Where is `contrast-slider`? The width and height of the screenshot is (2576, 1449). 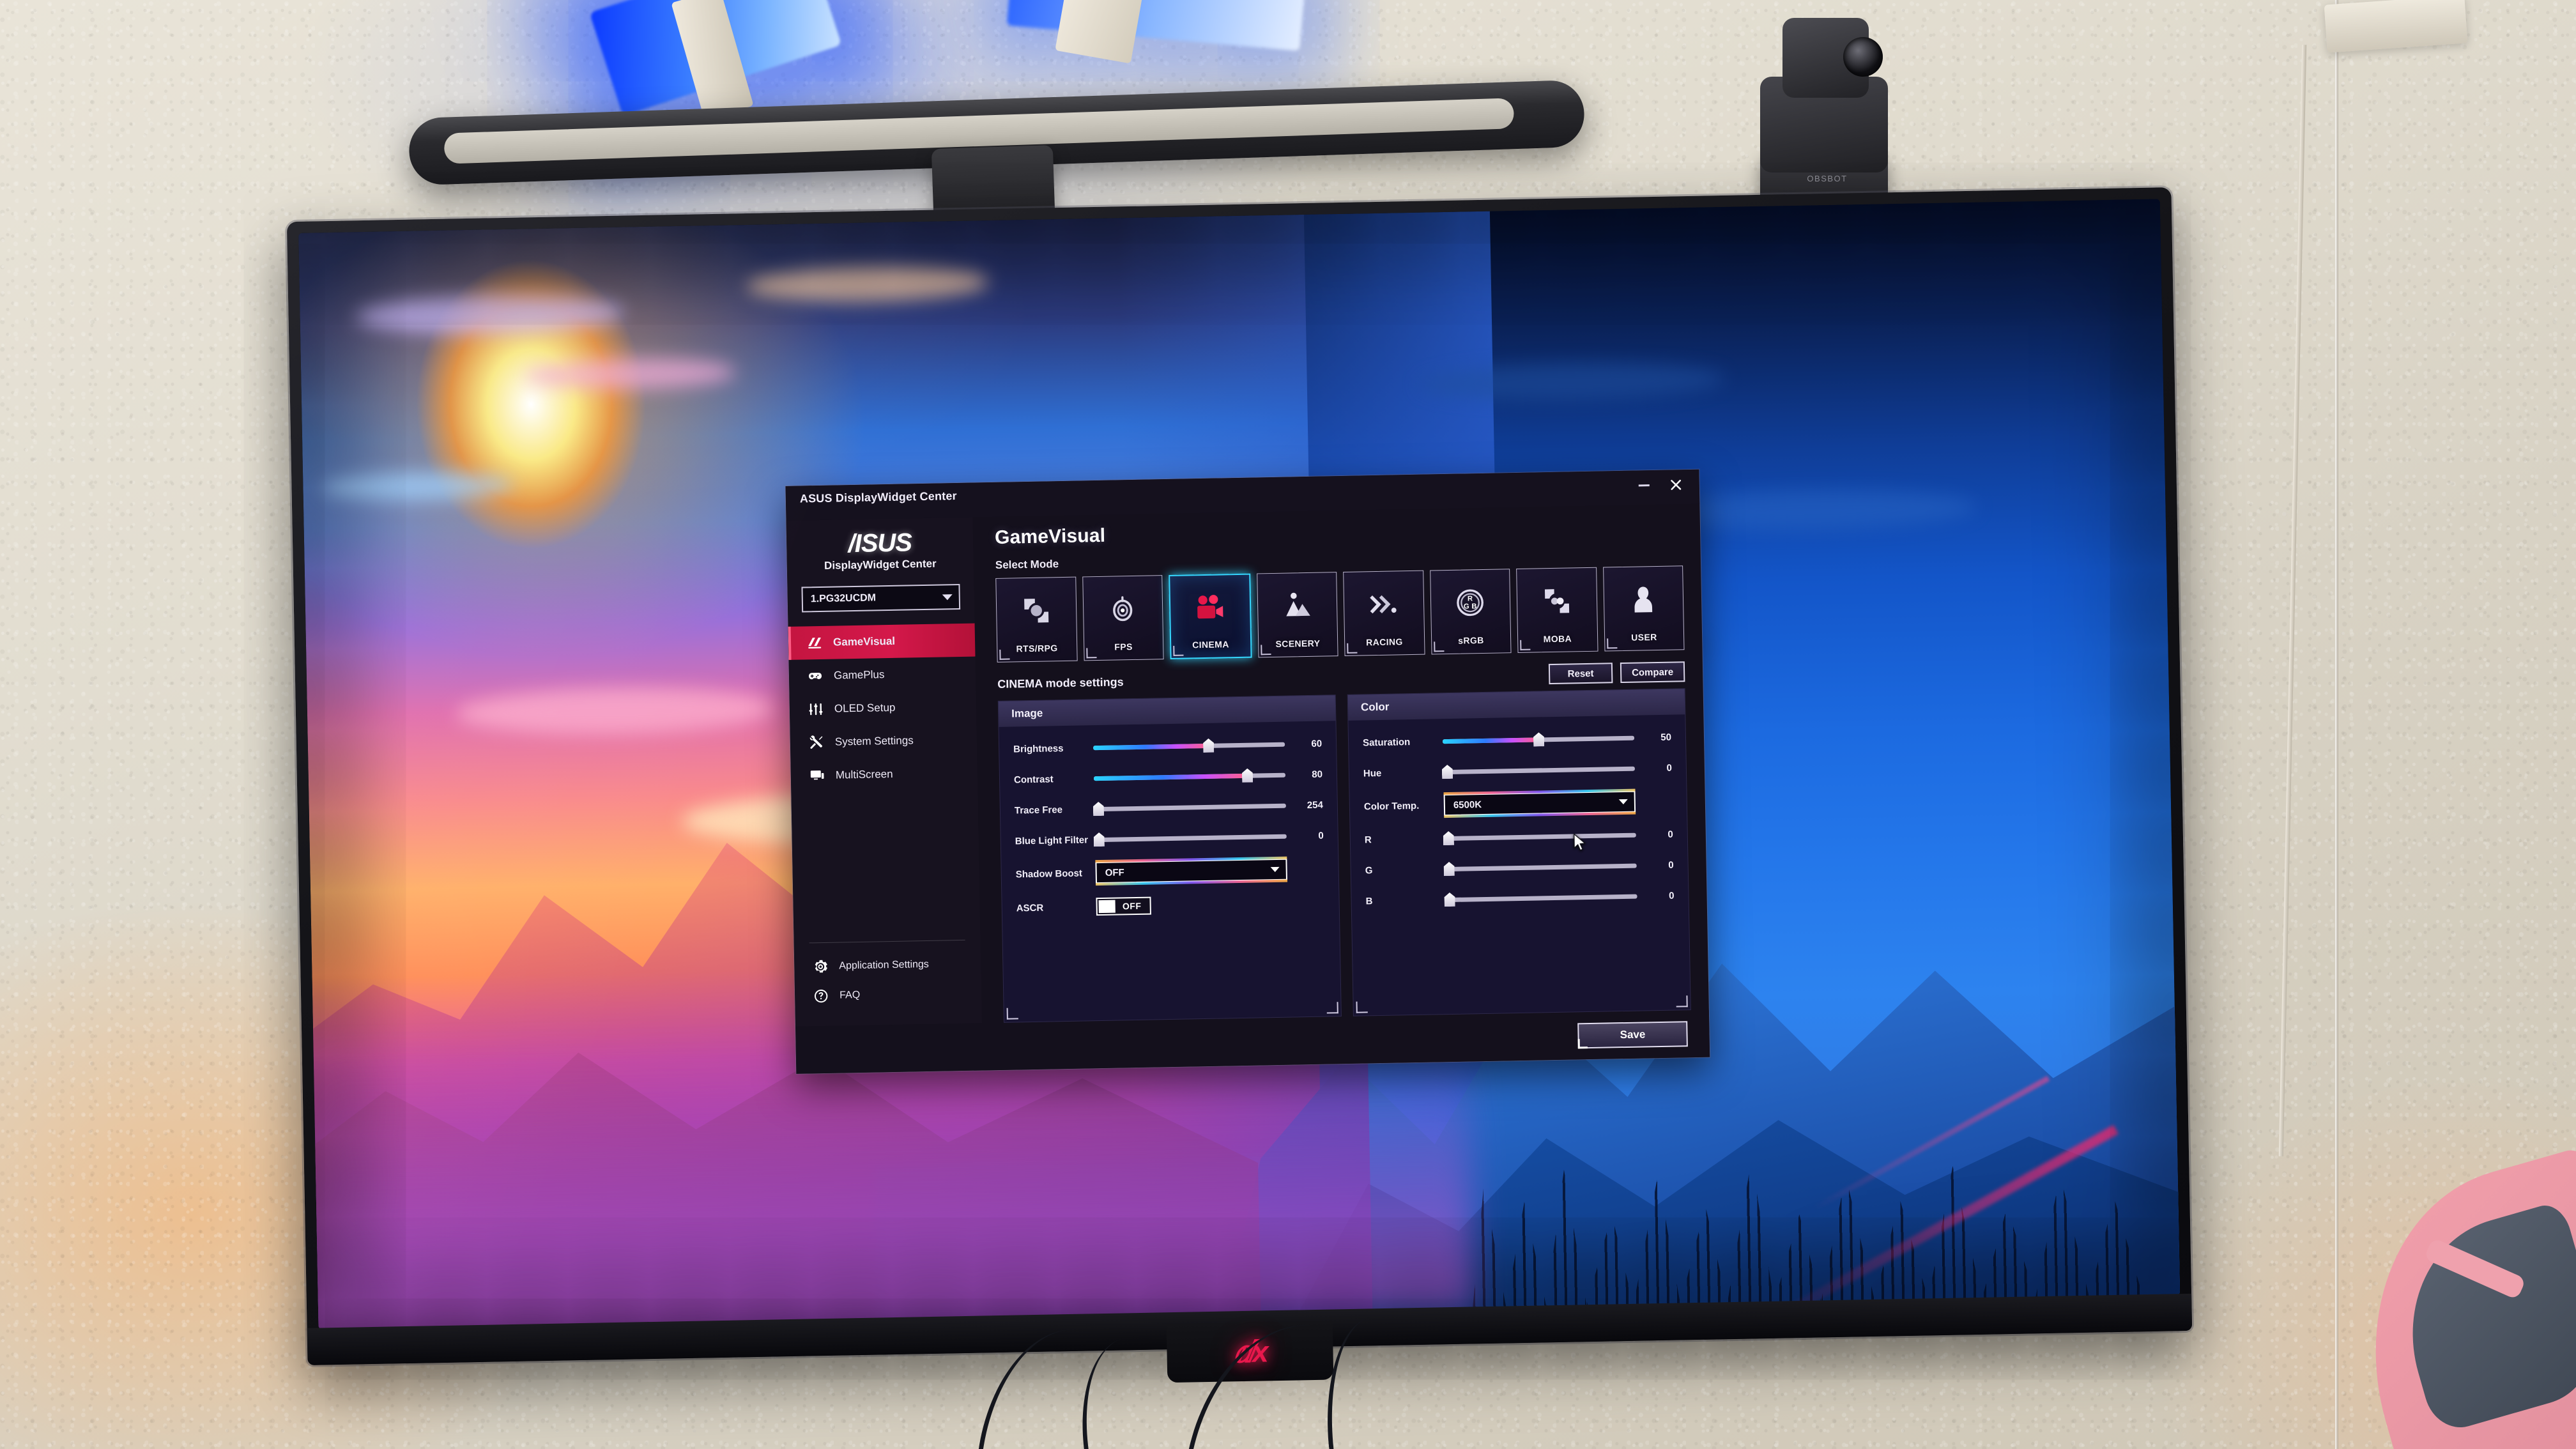 contrast-slider is located at coordinates (1189, 776).